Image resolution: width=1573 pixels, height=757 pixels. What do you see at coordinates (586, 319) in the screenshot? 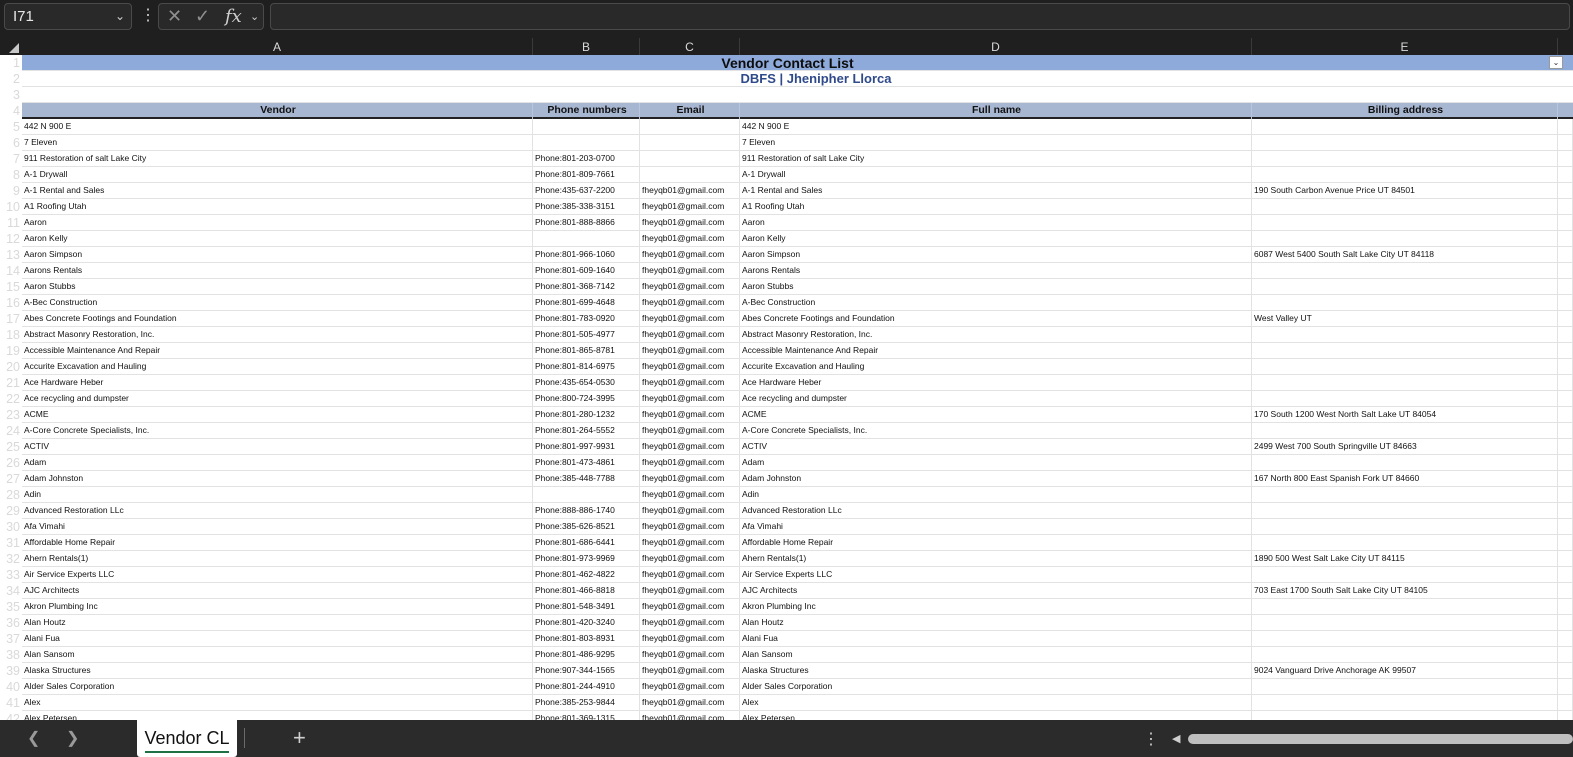
I see `cell-phone: Phone:801-783-0920` at bounding box center [586, 319].